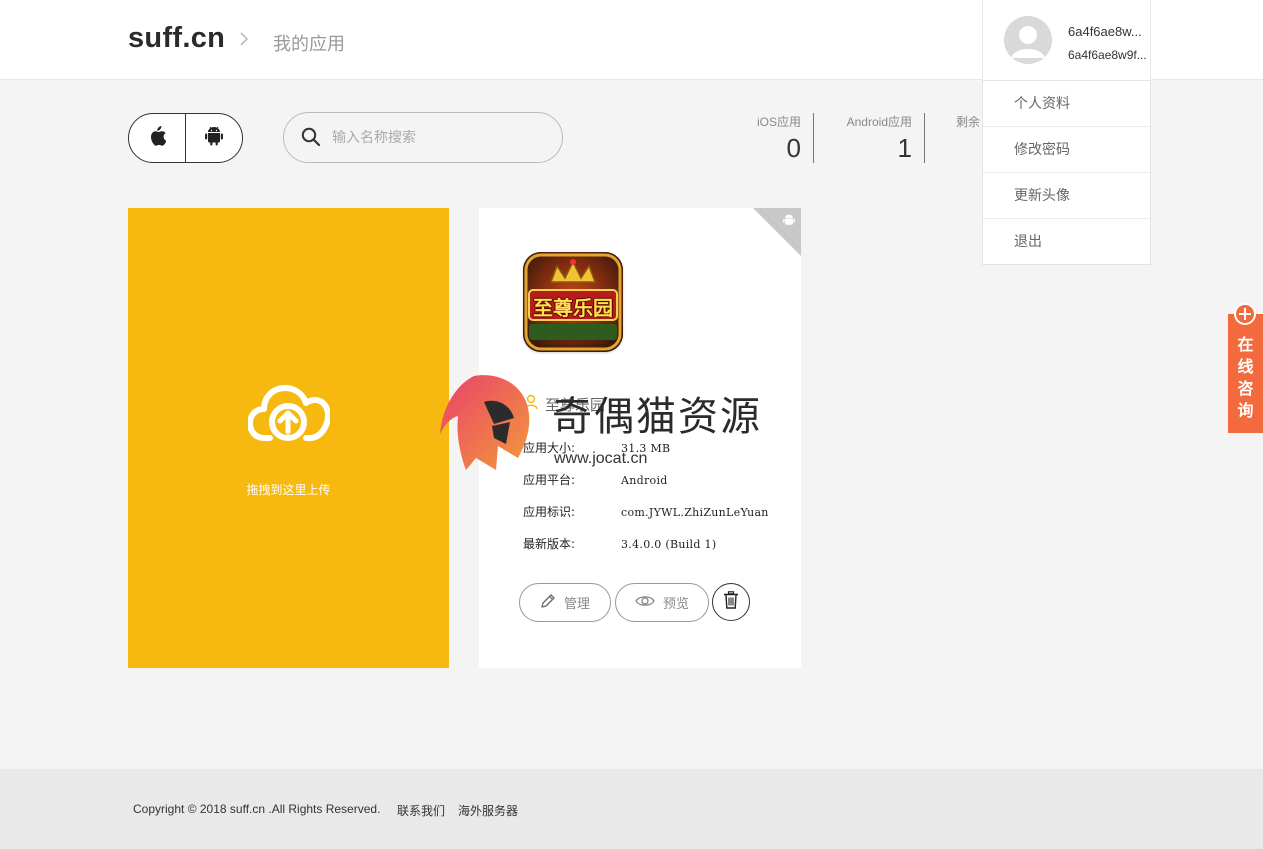 The width and height of the screenshot is (1263, 849). Describe the element at coordinates (960, 138) in the screenshot. I see `stat-remaining: 剩余` at that location.